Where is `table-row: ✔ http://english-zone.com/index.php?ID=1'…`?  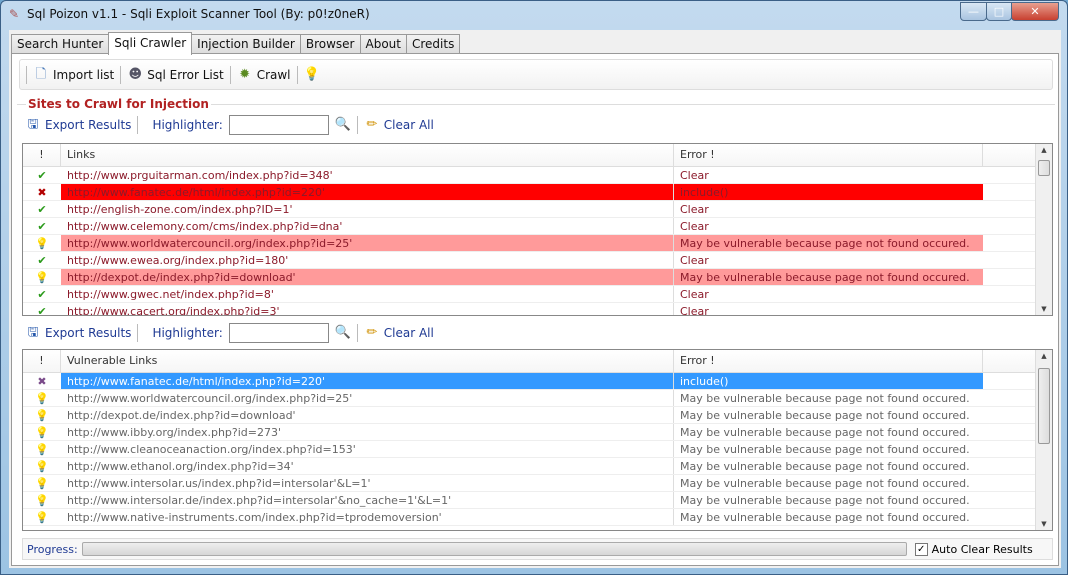 table-row: ✔ http://english-zone.com/index.php?ID=1'… is located at coordinates (537, 209).